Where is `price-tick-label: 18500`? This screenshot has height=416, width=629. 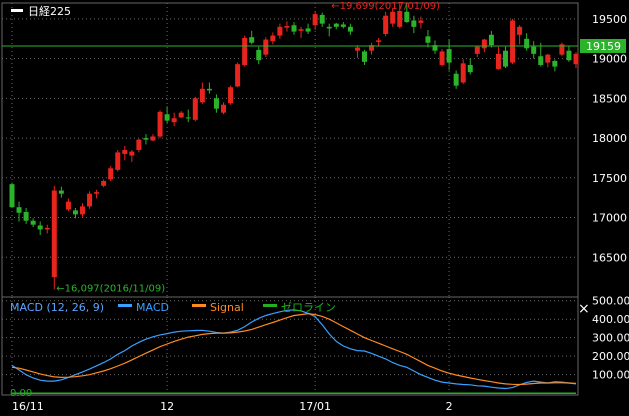
price-tick-label: 18500 is located at coordinates (609, 98).